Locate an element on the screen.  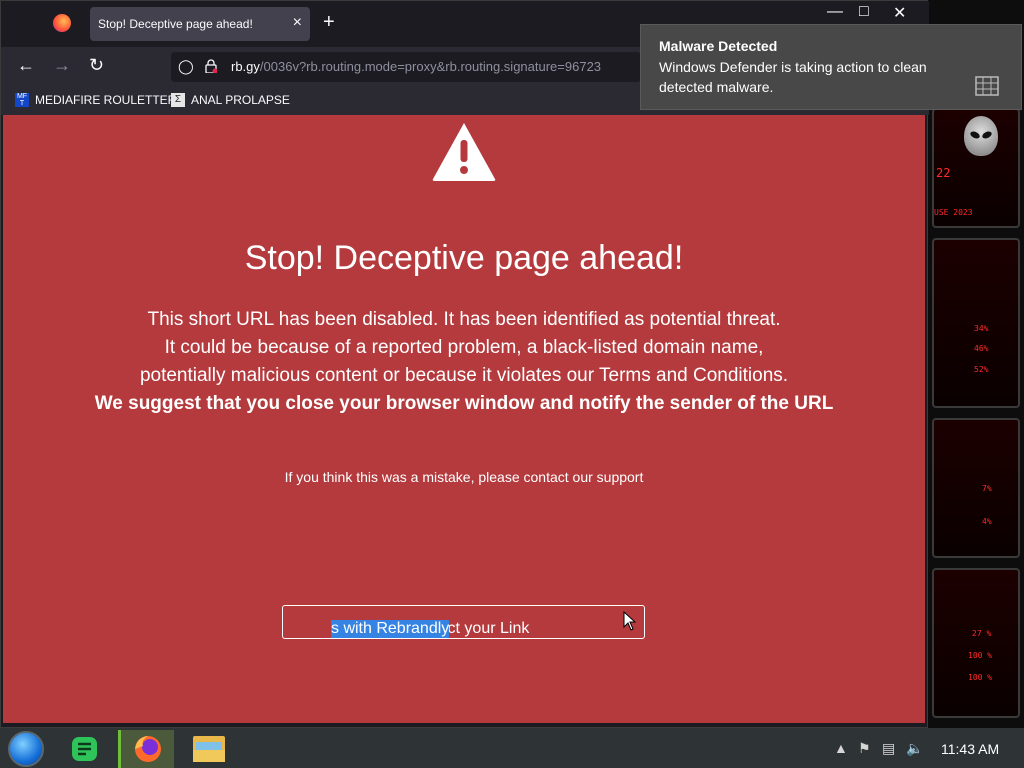
desktop-stat: 27 % is located at coordinates (982, 633).